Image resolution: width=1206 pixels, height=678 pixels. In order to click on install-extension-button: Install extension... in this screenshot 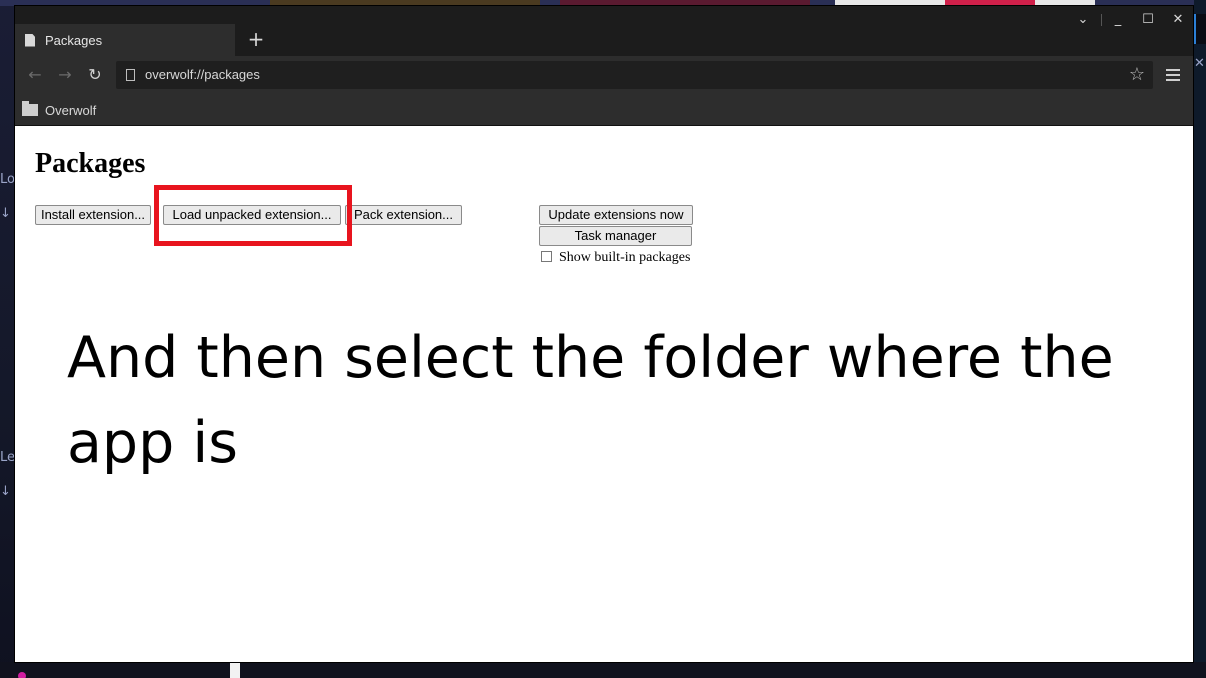, I will do `click(93, 215)`.